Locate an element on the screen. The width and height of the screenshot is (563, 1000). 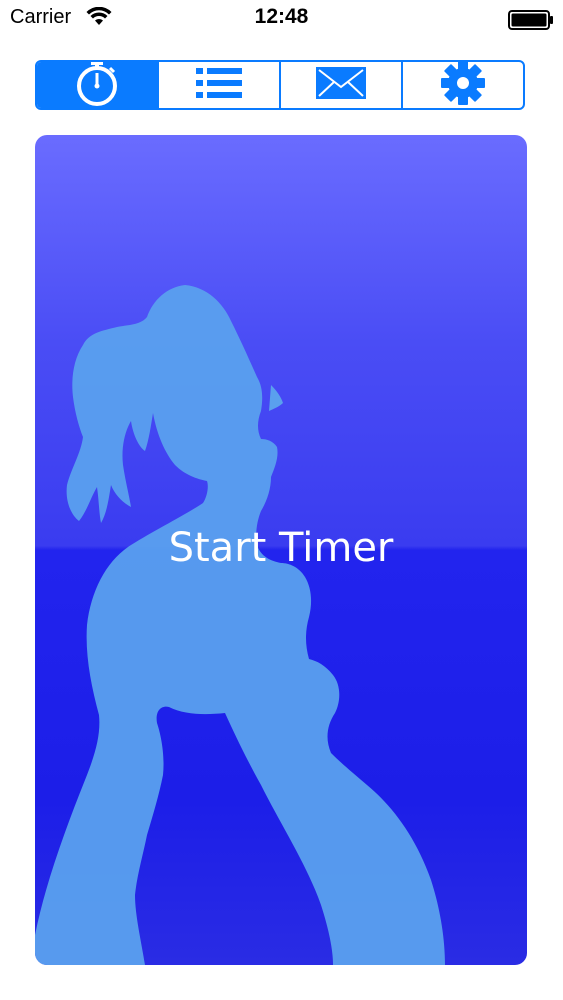
stopwatch-icon is located at coordinates (97, 85).